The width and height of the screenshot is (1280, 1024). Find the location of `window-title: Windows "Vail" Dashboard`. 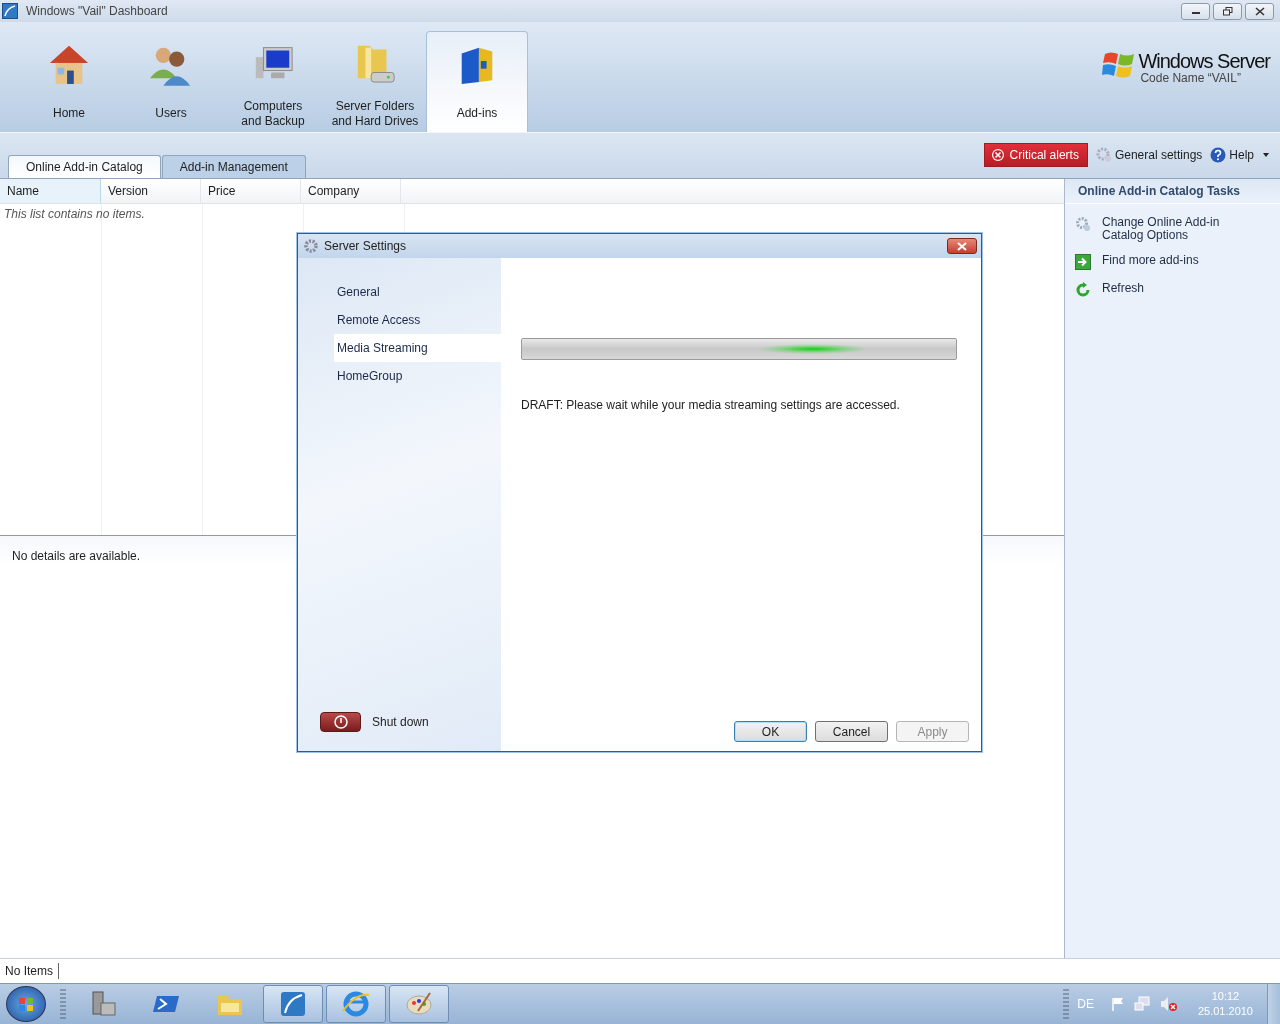

window-title: Windows "Vail" Dashboard is located at coordinates (97, 11).